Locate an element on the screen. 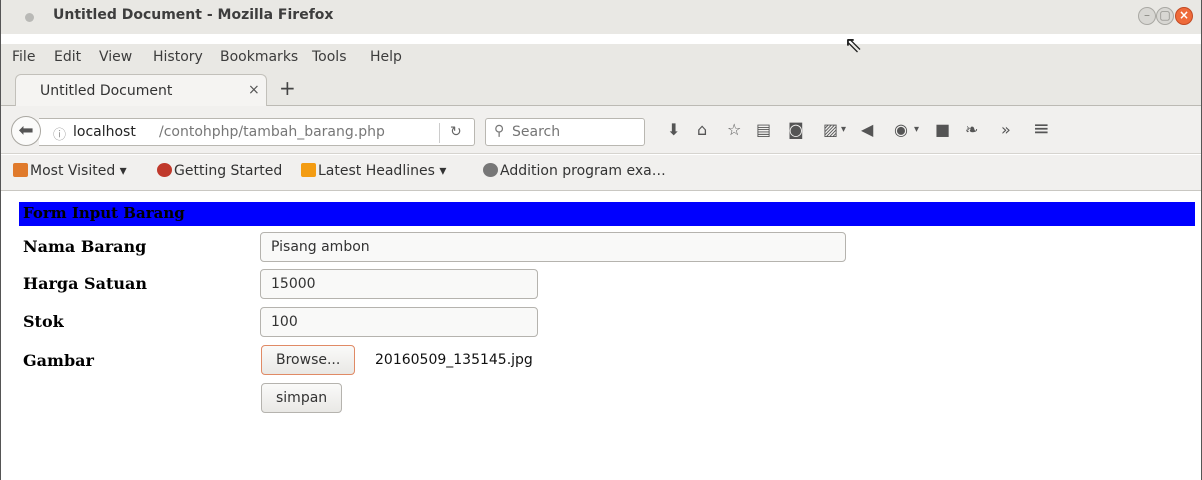  hamburger-menu-icon: ≡ is located at coordinates (1041, 128).